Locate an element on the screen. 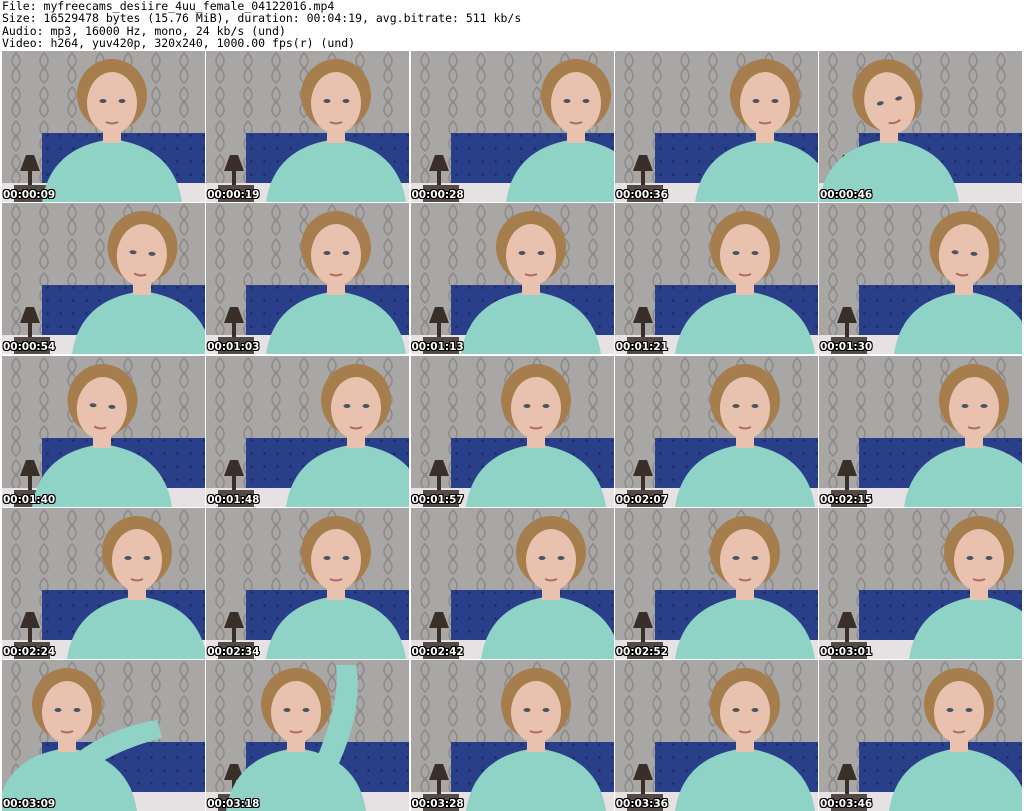 Image resolution: width=1024 pixels, height=811 pixels. thumbnail-timestamp: 00:01:21 is located at coordinates (641, 347).